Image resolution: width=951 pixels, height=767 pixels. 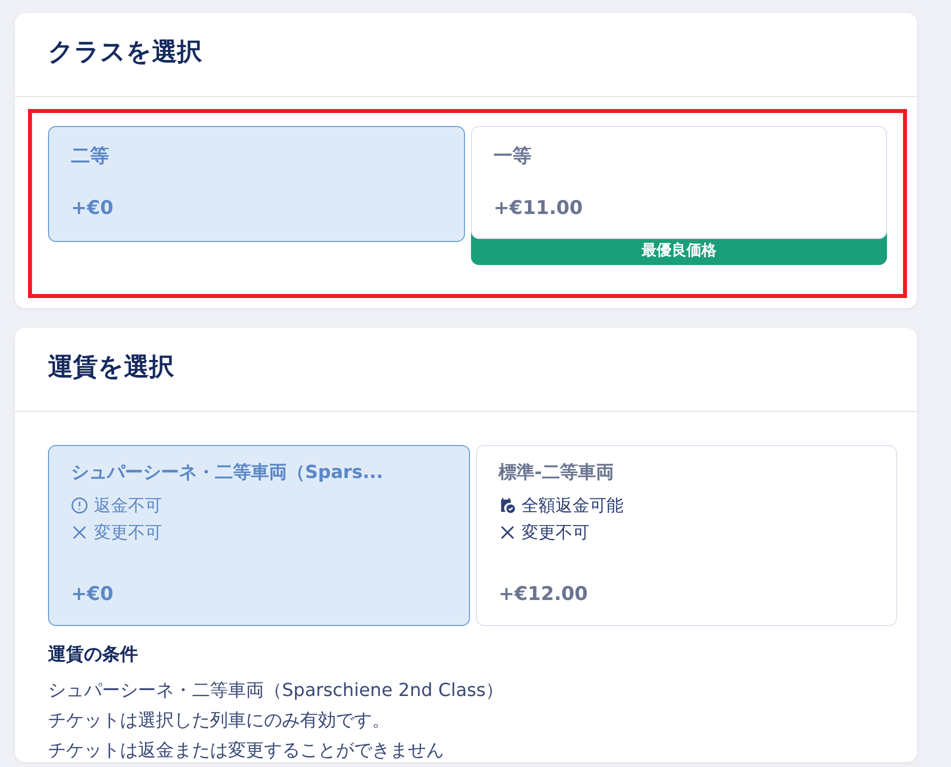 What do you see at coordinates (90, 156) in the screenshot?
I see `option-name: 二等` at bounding box center [90, 156].